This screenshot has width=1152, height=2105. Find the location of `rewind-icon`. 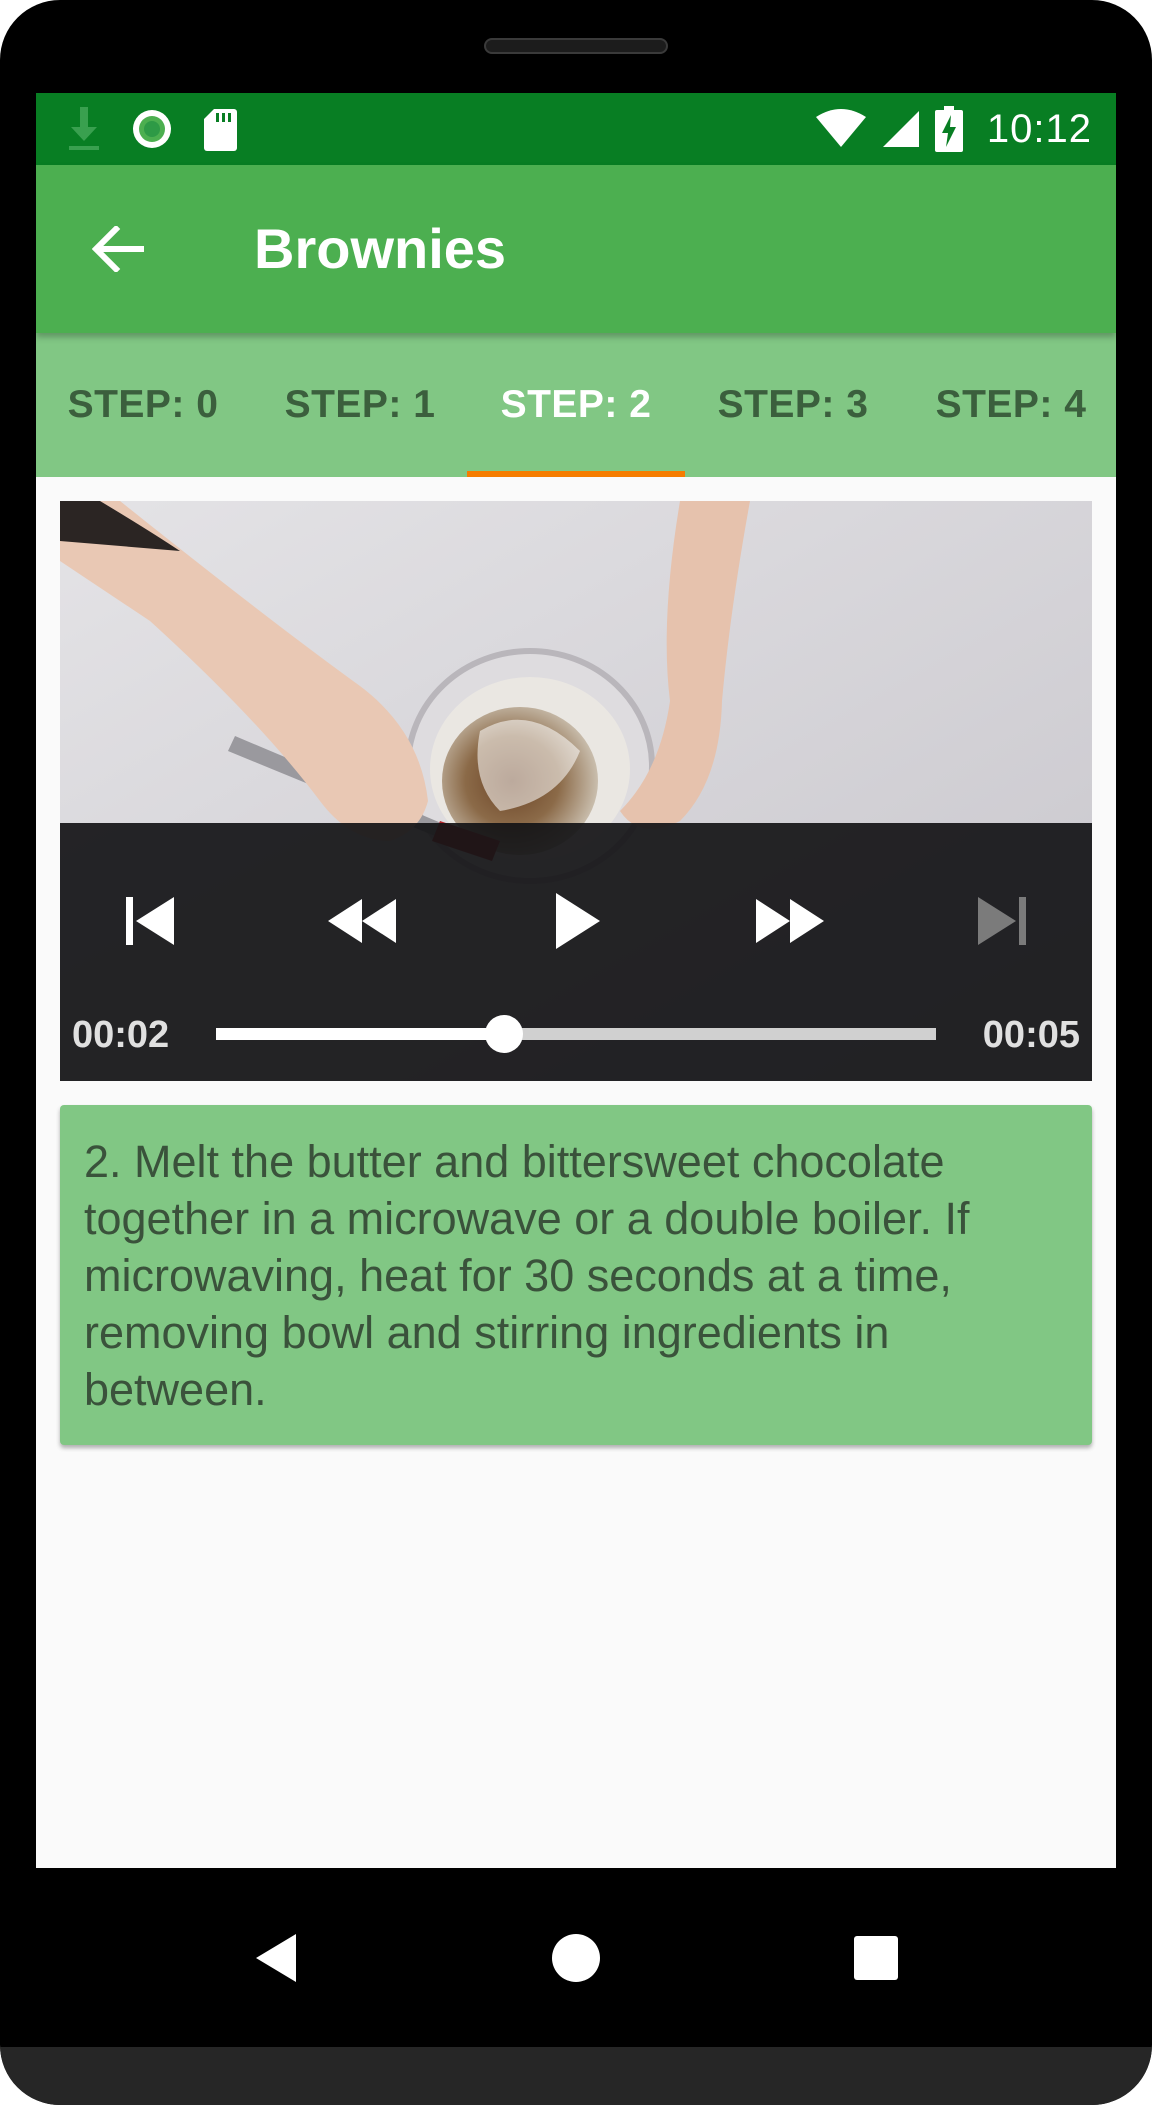

rewind-icon is located at coordinates (362, 921).